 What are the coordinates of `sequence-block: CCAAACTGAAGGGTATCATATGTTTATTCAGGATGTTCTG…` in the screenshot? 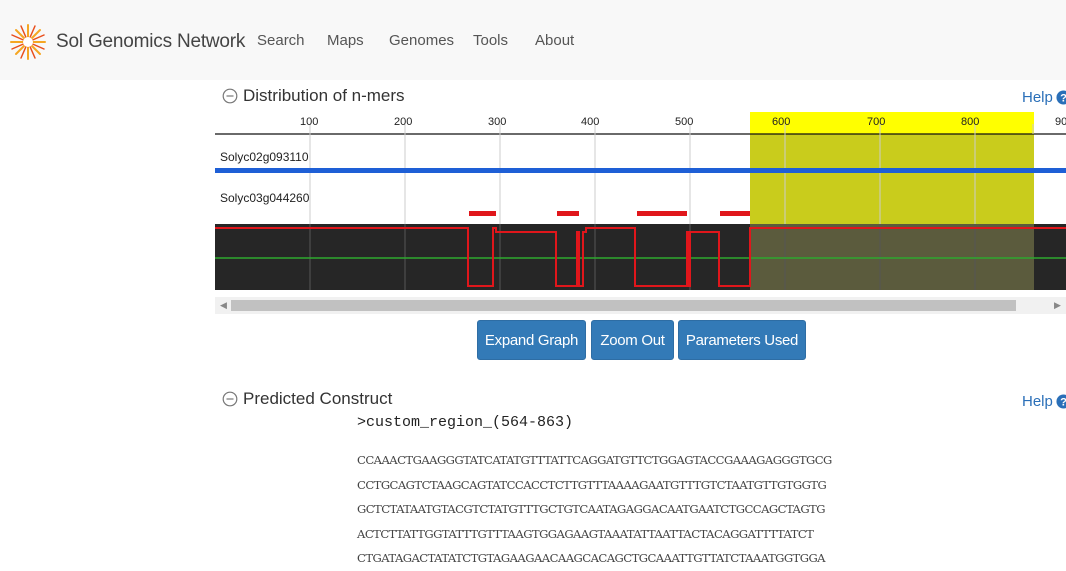 It's located at (594, 509).